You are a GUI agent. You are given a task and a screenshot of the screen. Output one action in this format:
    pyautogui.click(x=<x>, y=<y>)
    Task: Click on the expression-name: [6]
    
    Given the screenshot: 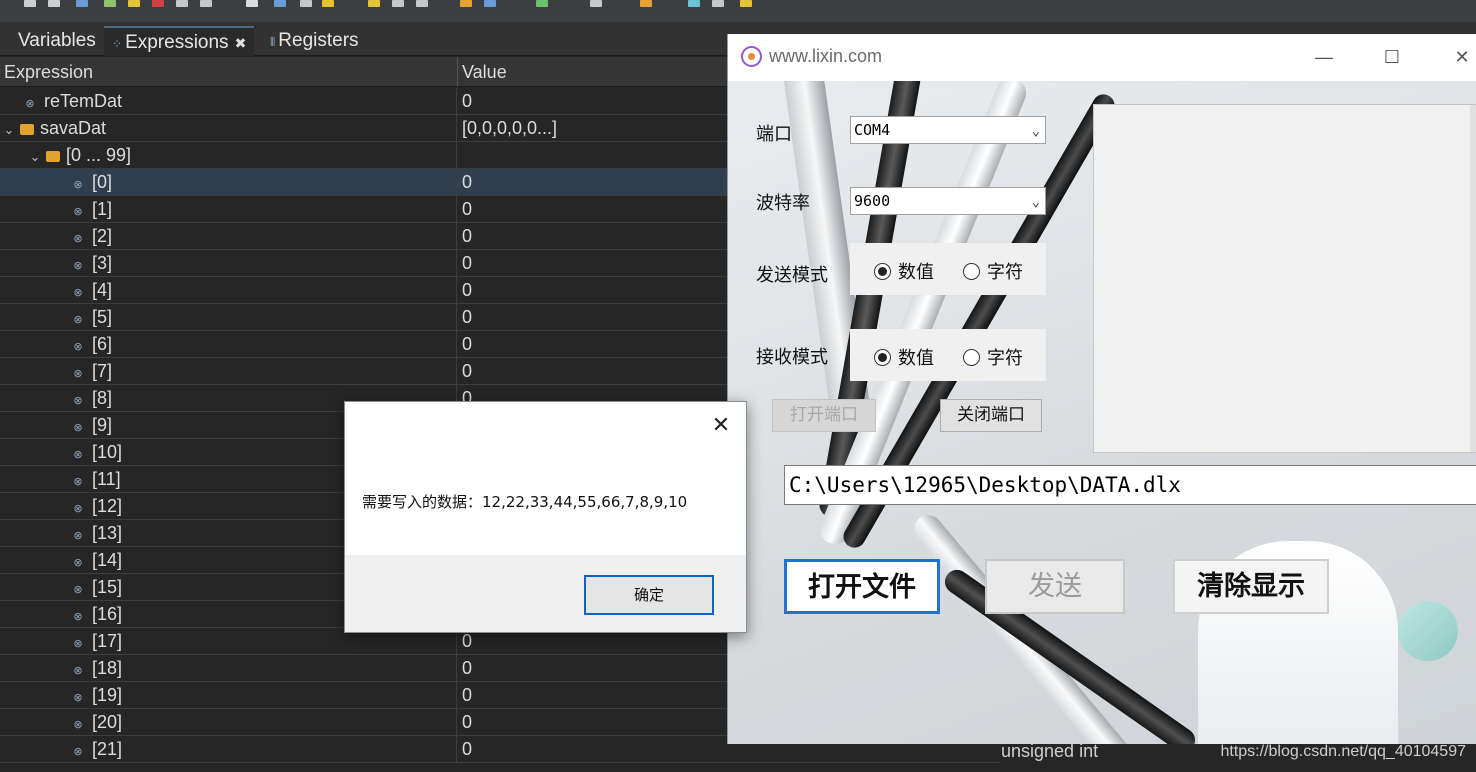 What is the action you would take?
    pyautogui.click(x=102, y=344)
    